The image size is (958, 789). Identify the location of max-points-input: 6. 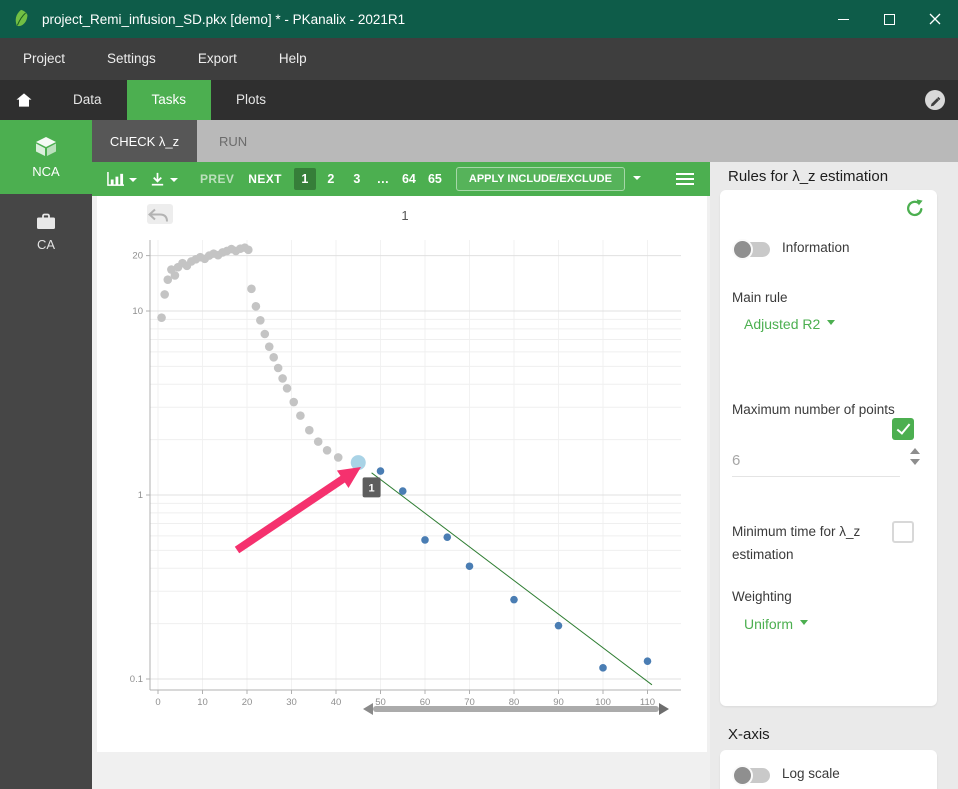
(736, 460).